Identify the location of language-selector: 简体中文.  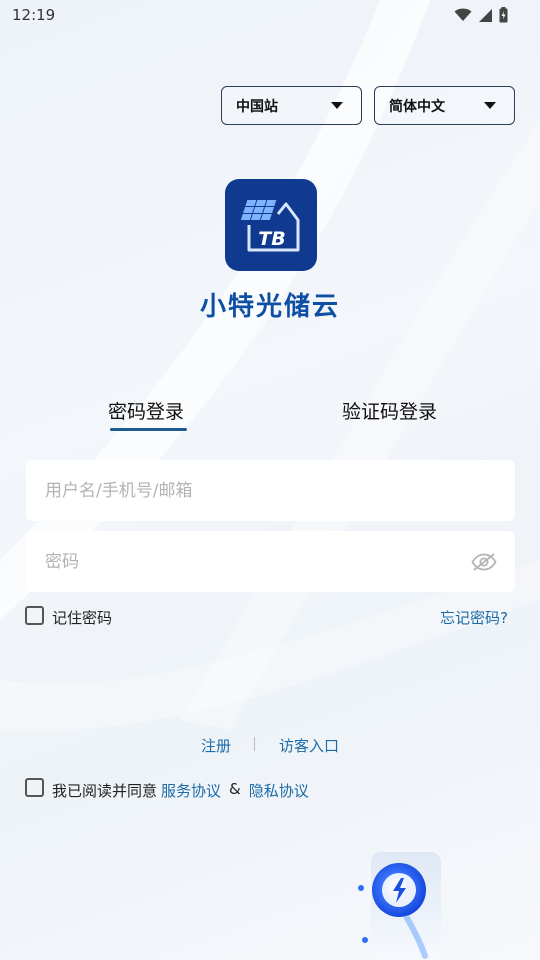
(444, 105).